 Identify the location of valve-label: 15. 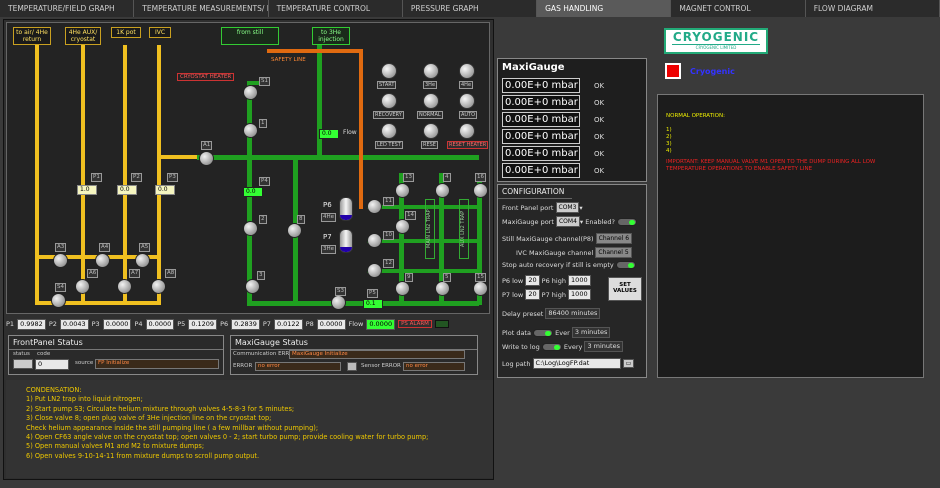
(480, 277).